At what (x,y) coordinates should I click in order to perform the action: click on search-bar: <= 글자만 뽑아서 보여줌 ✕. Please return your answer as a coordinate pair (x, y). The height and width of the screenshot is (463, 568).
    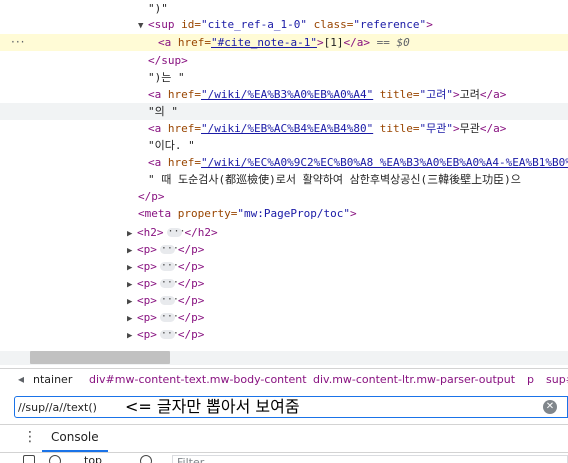
    Looking at the image, I should click on (291, 407).